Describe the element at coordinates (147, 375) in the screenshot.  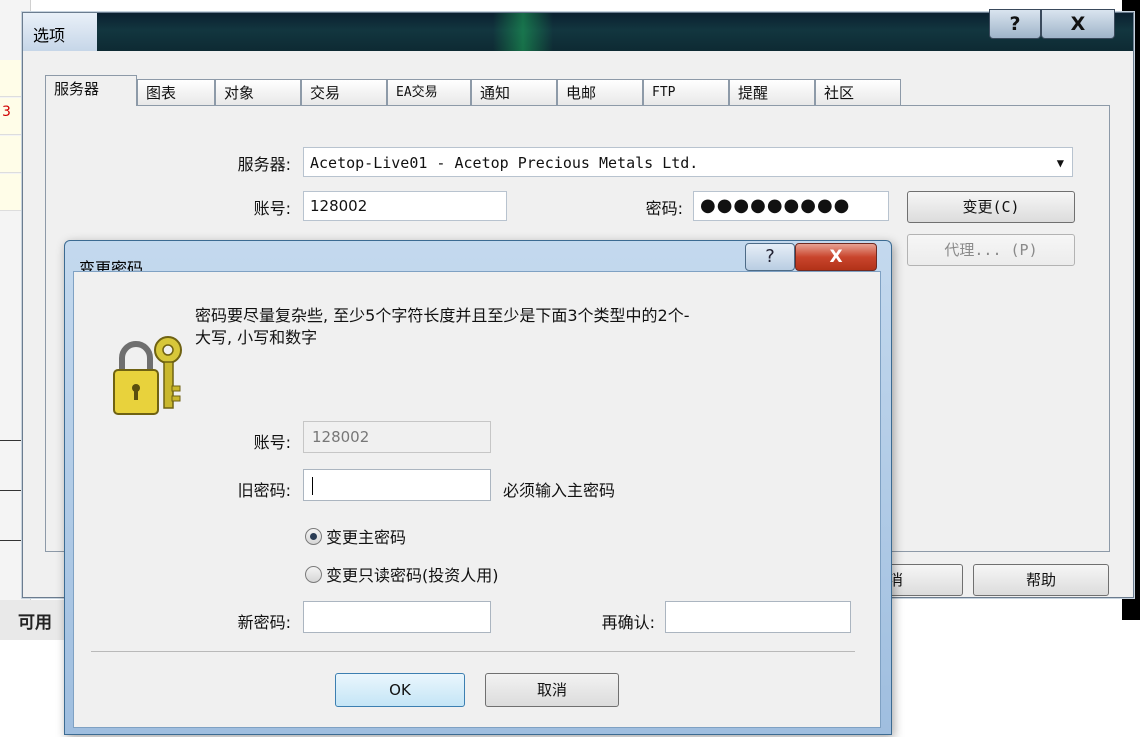
I see `keys-lock-icon` at that location.